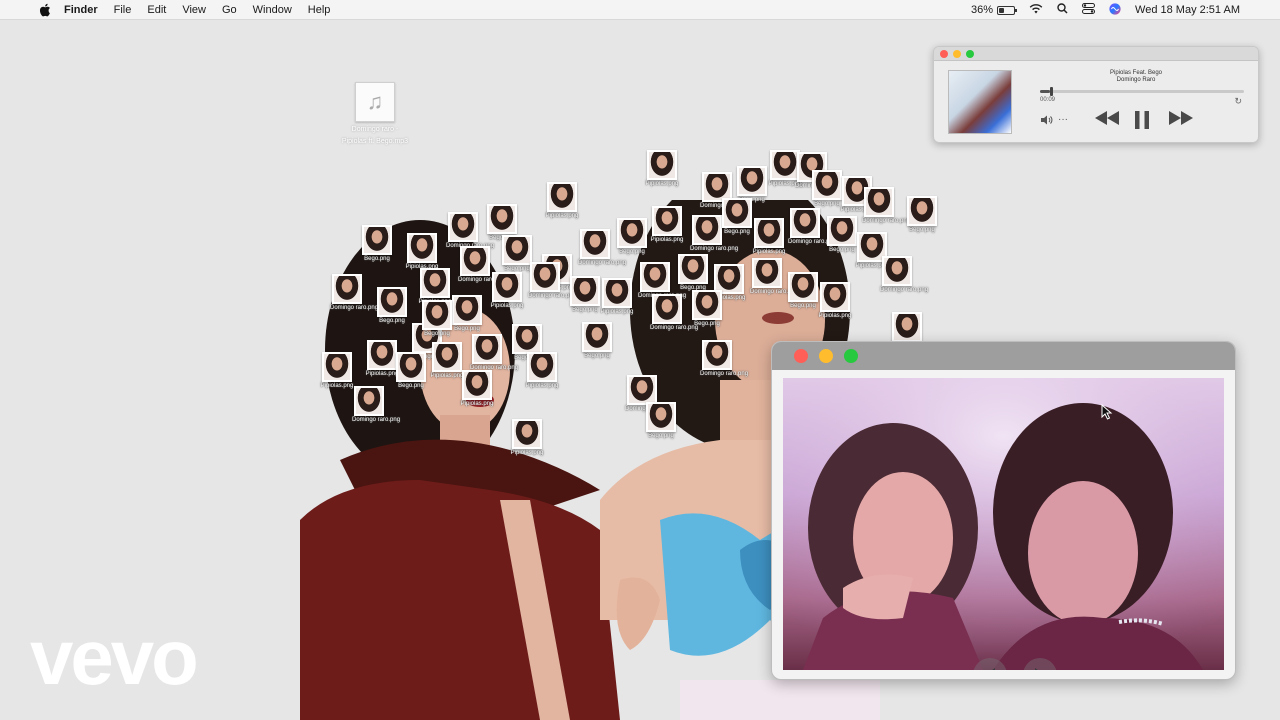 This screenshot has height=720, width=1280. What do you see at coordinates (375, 141) in the screenshot?
I see `desktop-file-name-line2: Pipiolas ft. Bego.mp3` at bounding box center [375, 141].